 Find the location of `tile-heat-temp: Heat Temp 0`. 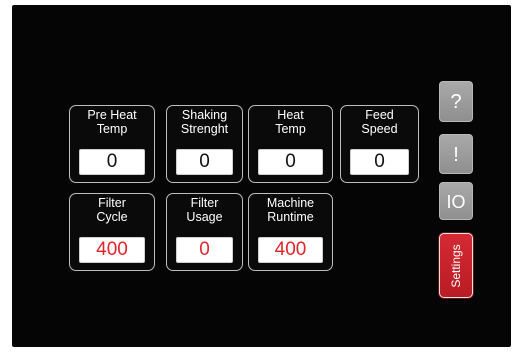

tile-heat-temp: Heat Temp 0 is located at coordinates (290, 144).